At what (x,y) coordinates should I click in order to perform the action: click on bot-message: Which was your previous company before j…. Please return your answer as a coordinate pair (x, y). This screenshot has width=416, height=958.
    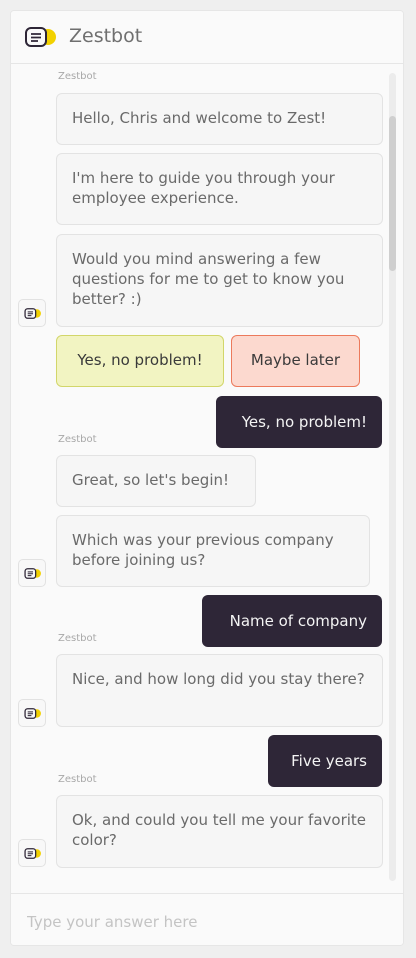
    Looking at the image, I should click on (213, 551).